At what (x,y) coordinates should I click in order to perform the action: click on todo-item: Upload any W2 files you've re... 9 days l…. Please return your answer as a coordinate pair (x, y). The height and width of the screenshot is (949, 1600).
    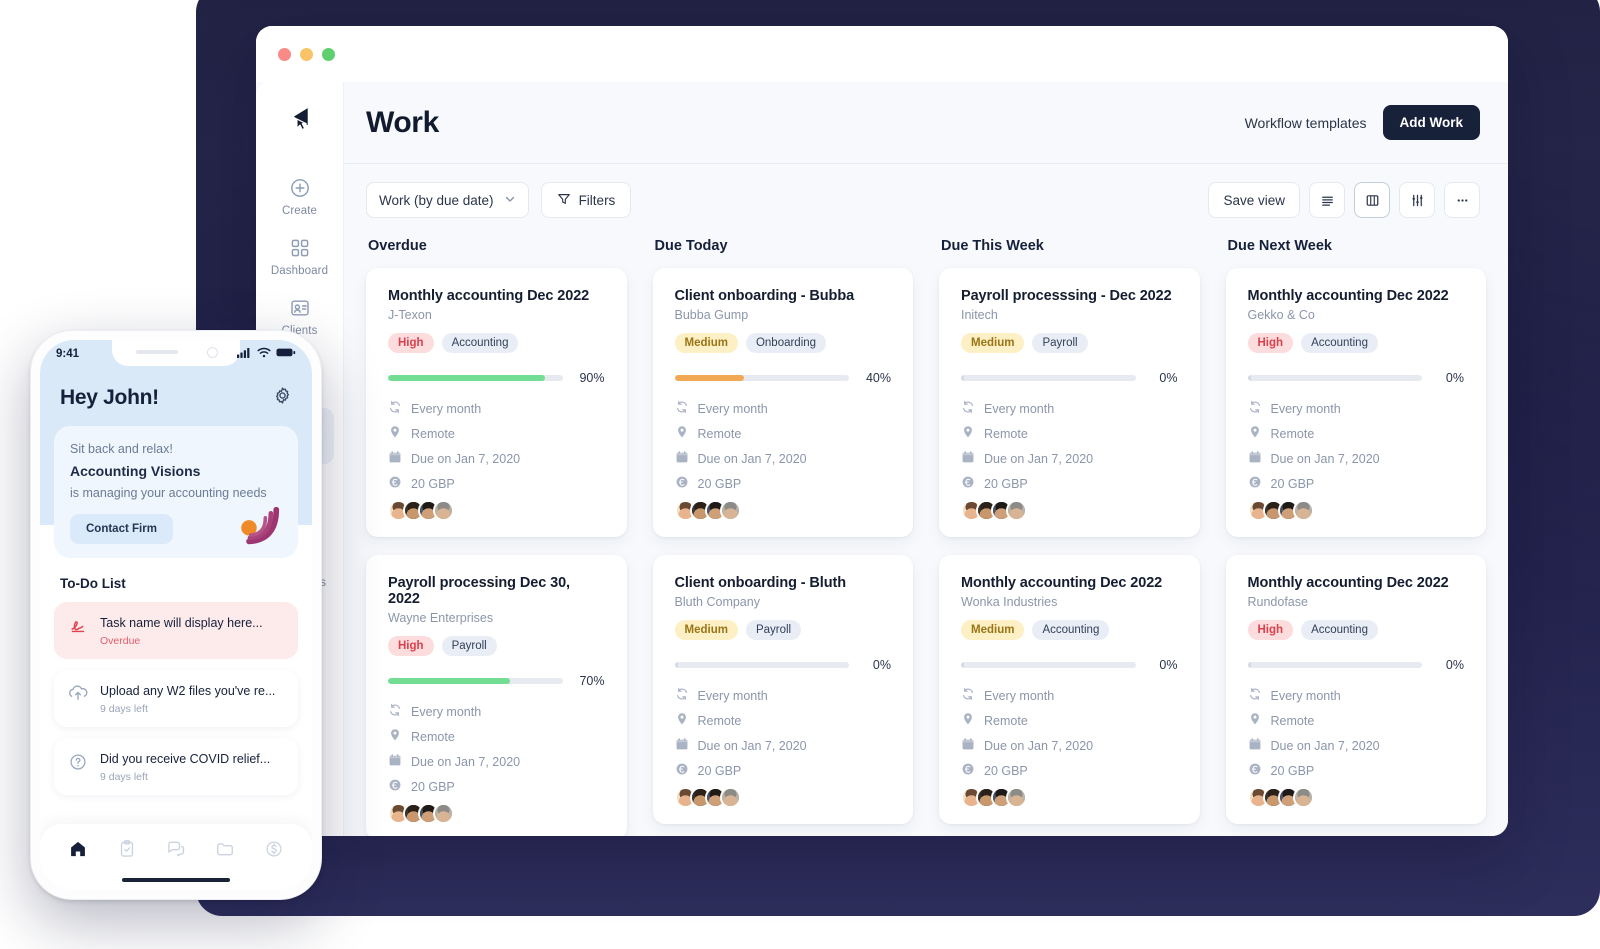
    Looking at the image, I should click on (176, 698).